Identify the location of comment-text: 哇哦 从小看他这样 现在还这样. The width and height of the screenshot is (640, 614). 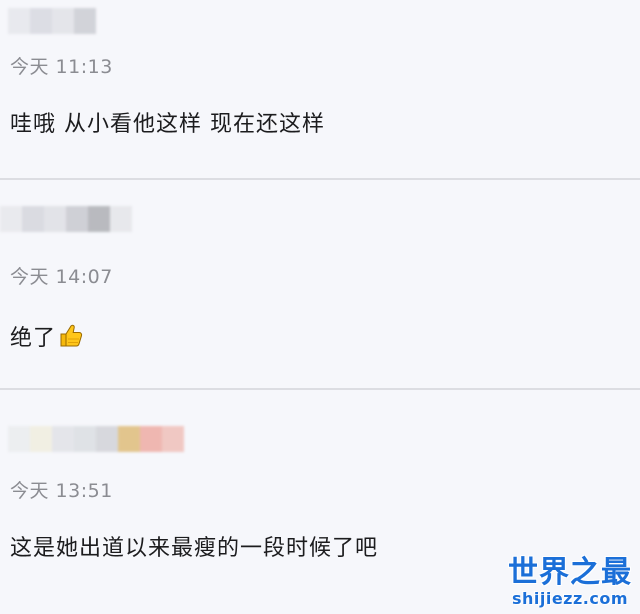
(167, 124).